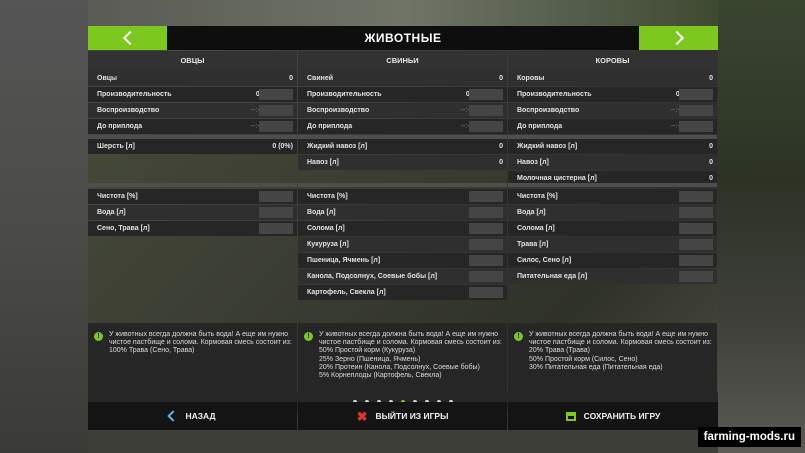 The image size is (805, 453). Describe the element at coordinates (533, 162) in the screenshot. I see `stat-label: Навоз [л]` at that location.